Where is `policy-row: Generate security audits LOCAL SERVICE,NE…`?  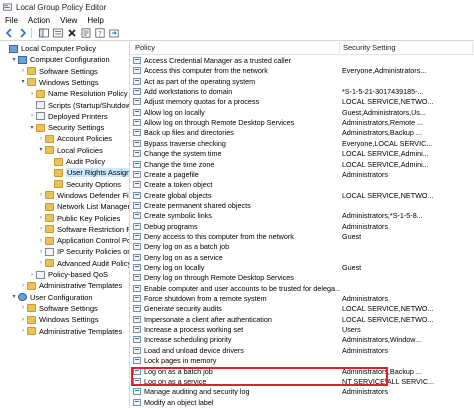
policy-row: Generate security audits LOCAL SERVICE,NE… is located at coordinates (302, 308).